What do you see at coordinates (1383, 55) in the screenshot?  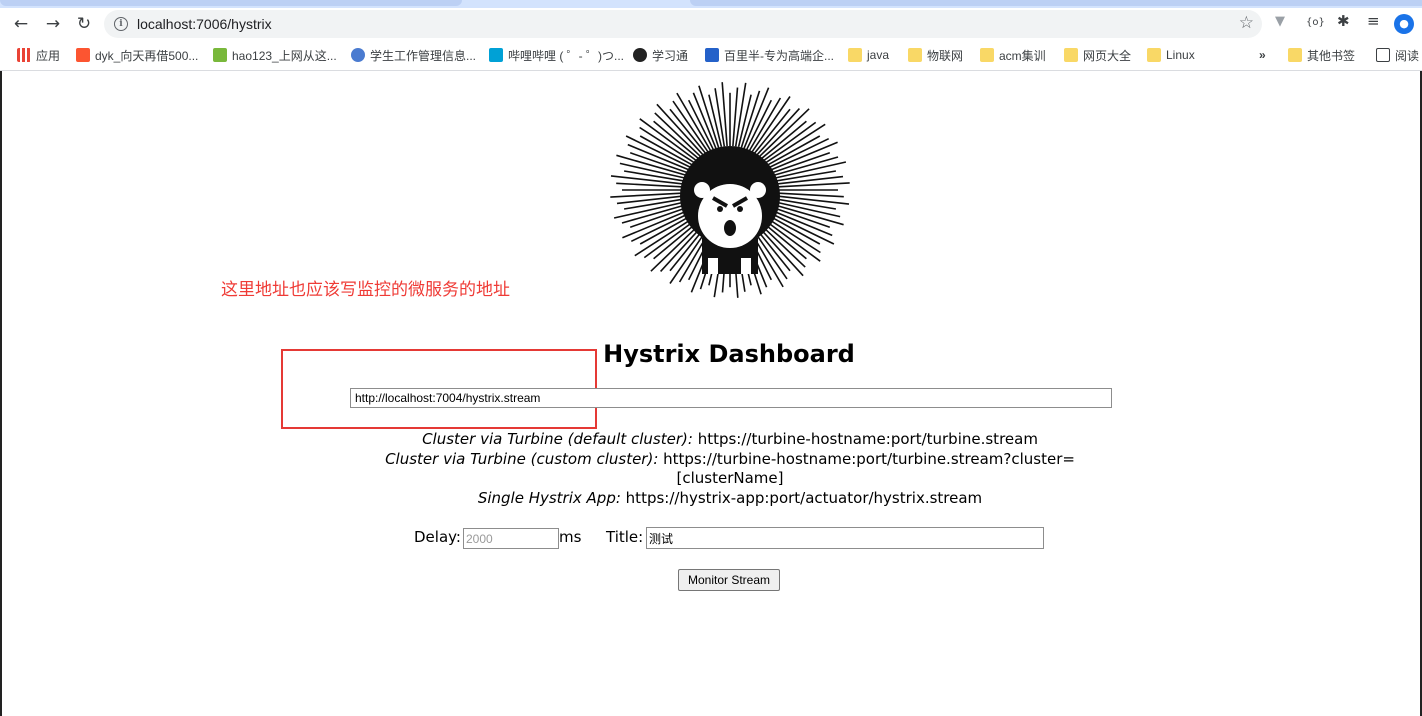 I see `reading-mode-icon` at bounding box center [1383, 55].